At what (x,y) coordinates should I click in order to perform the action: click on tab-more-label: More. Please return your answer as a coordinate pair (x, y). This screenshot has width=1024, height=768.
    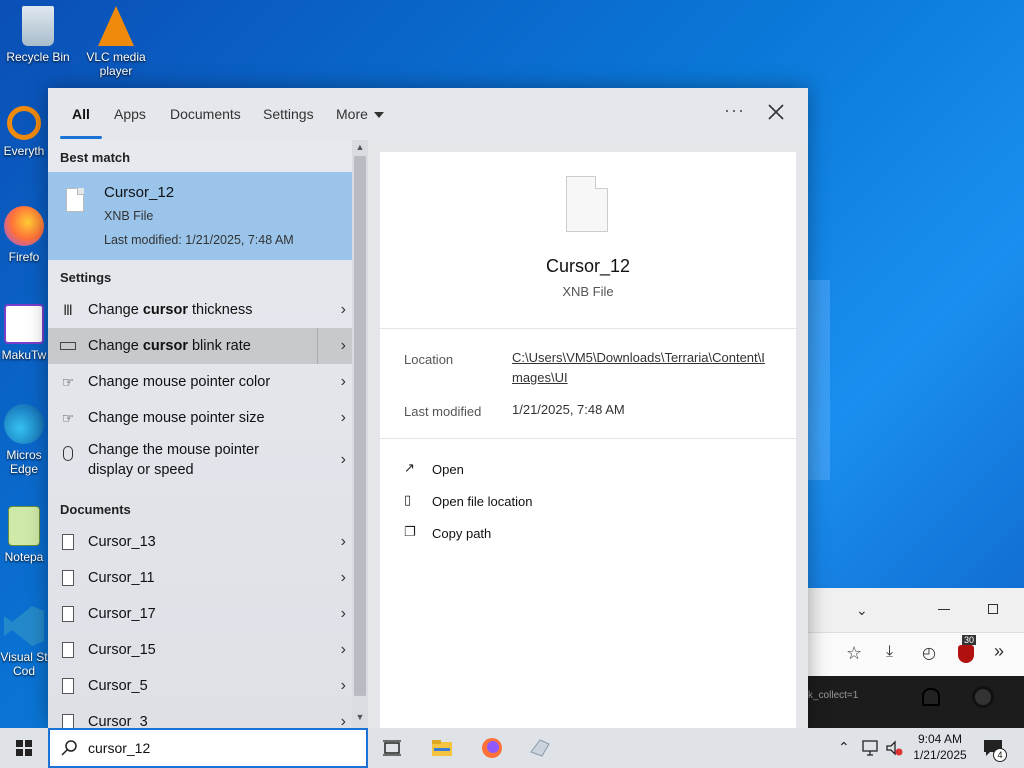
    Looking at the image, I should click on (352, 114).